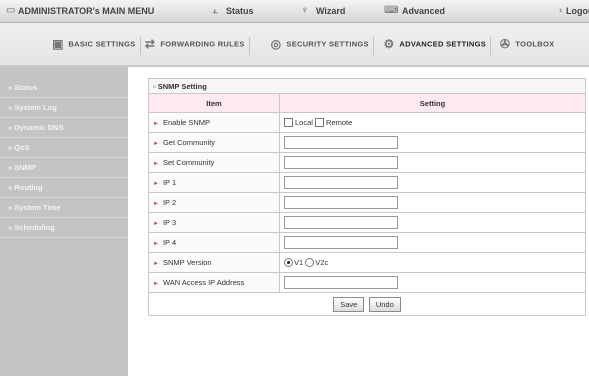 This screenshot has width=589, height=376. I want to click on table-row: ► WAN Access IP Address, so click(367, 282).